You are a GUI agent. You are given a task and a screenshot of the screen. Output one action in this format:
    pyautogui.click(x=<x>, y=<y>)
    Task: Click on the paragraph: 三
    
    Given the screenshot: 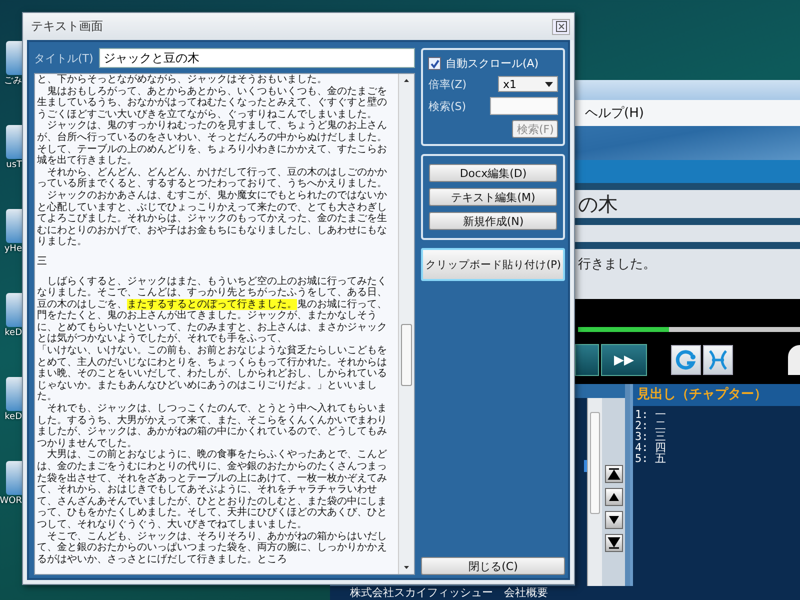 What is the action you would take?
    pyautogui.click(x=42, y=262)
    